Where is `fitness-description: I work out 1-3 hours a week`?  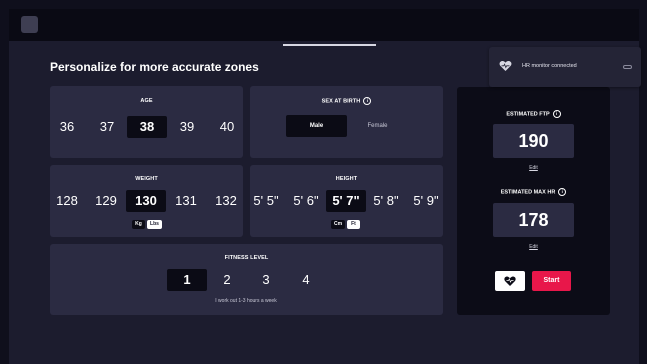 fitness-description: I work out 1-3 hours a week is located at coordinates (246, 301).